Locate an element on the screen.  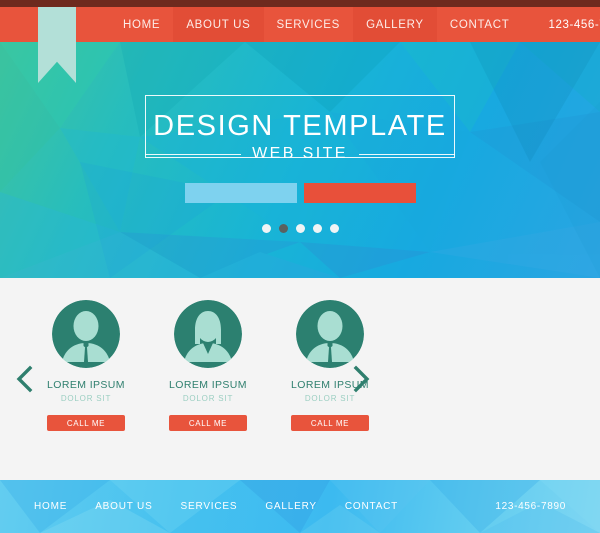
hero-subtitle: WEB SITE is located at coordinates (300, 153).